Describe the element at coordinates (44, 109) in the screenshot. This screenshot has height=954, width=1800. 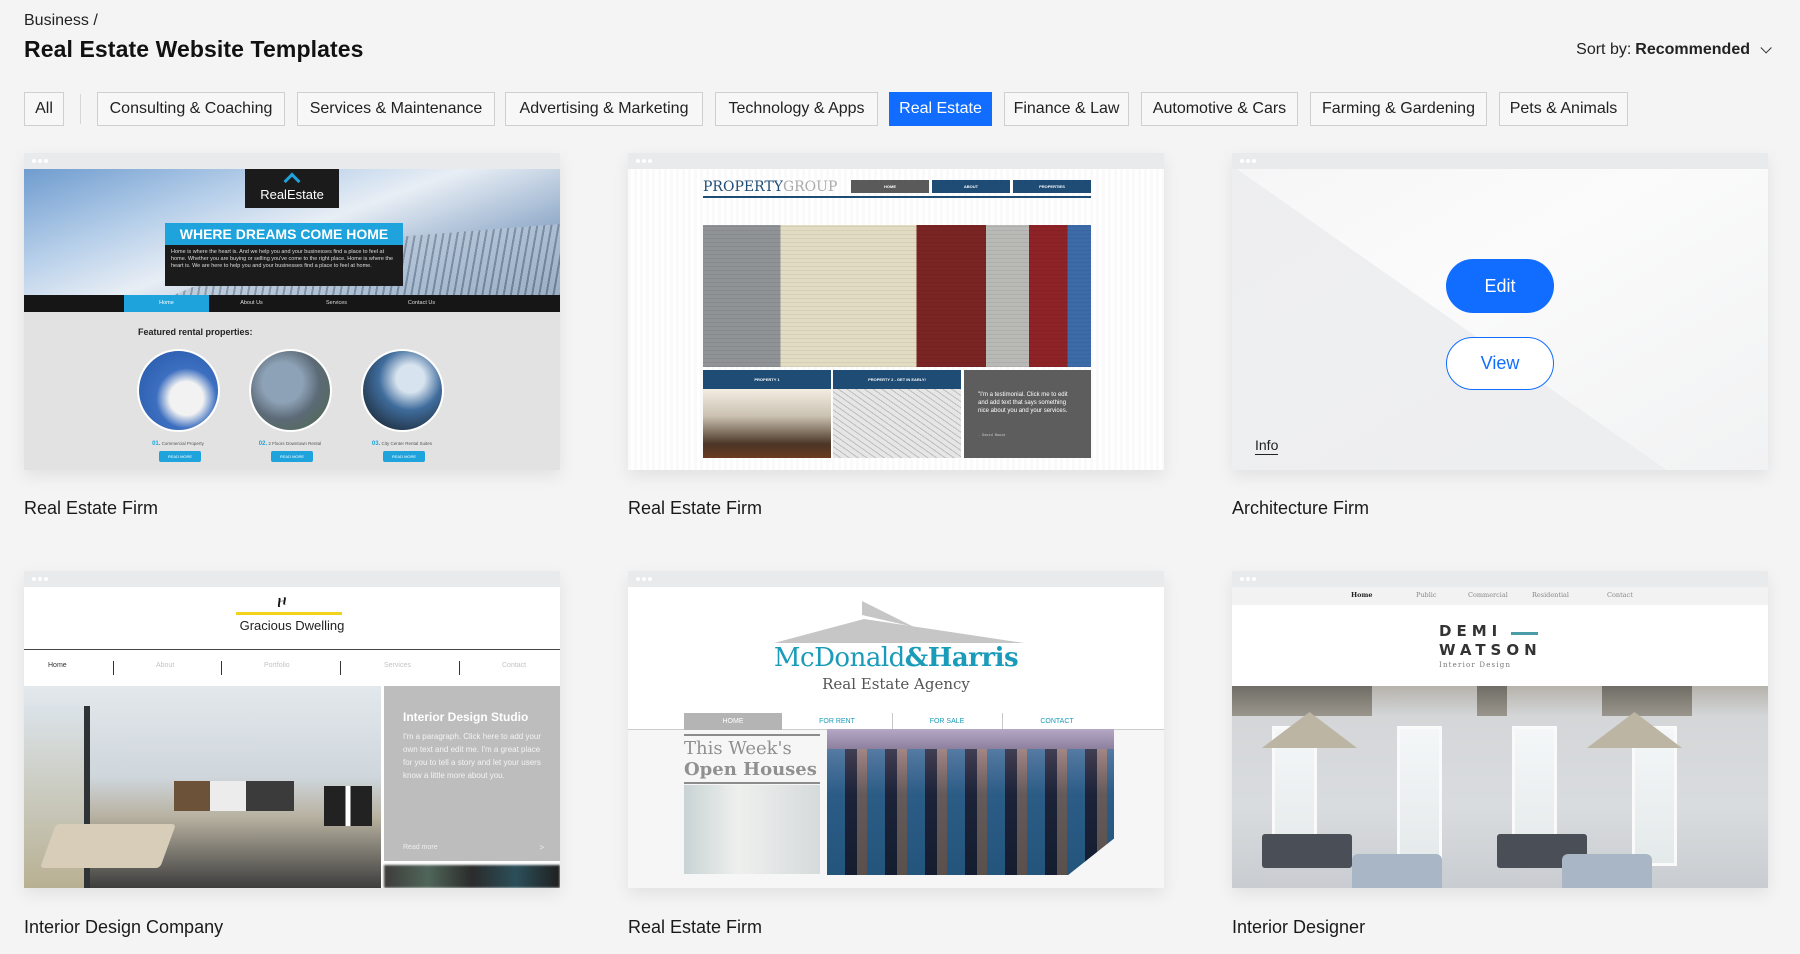
I see `filter-all: All` at that location.